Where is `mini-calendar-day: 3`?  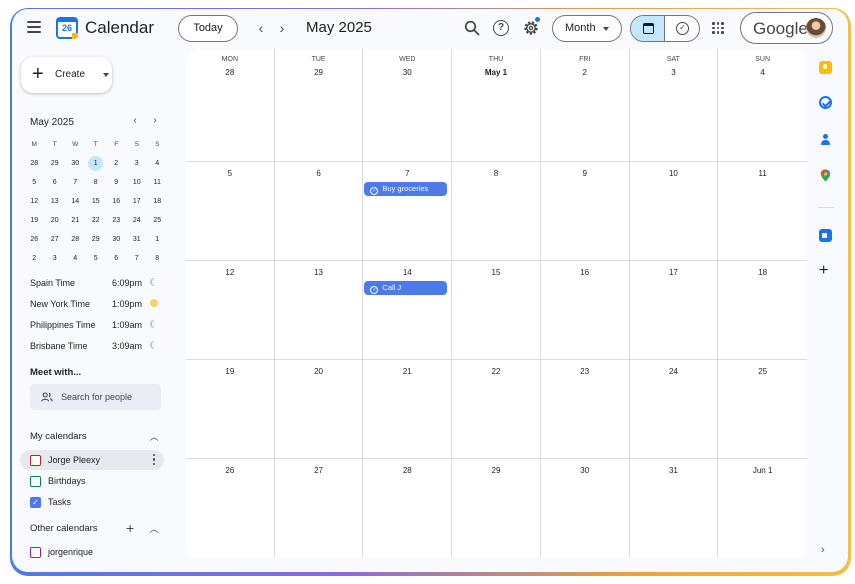
mini-calendar-day: 3 is located at coordinates (137, 163).